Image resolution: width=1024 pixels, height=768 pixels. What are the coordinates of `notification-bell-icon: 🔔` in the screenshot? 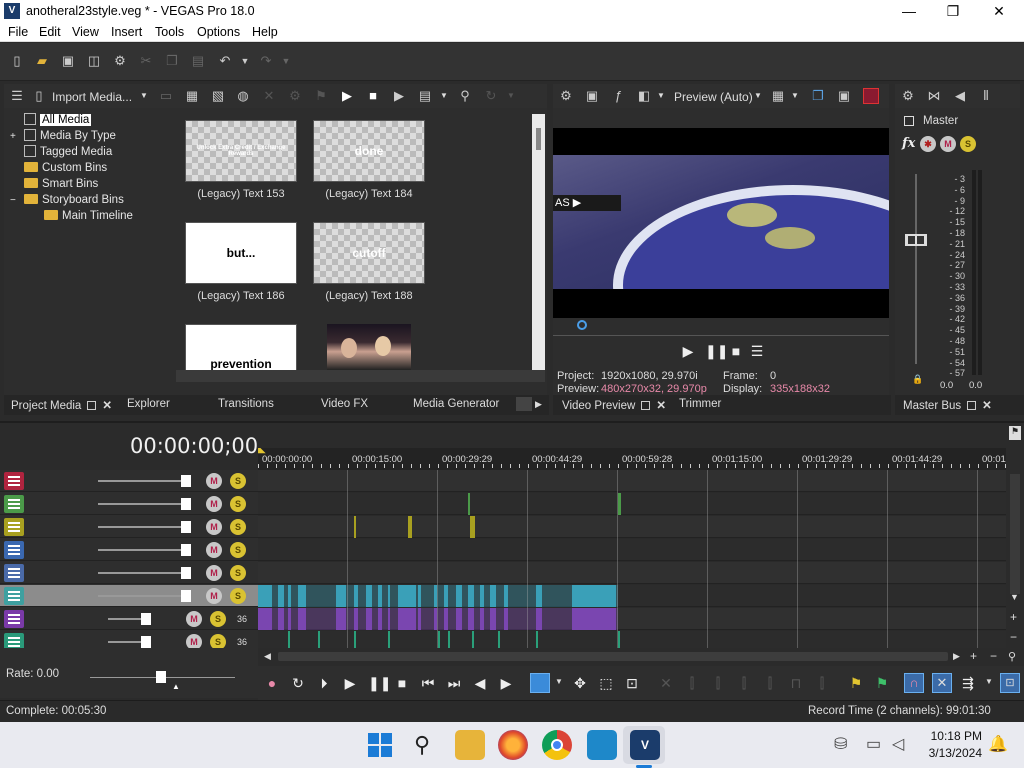 It's located at (998, 744).